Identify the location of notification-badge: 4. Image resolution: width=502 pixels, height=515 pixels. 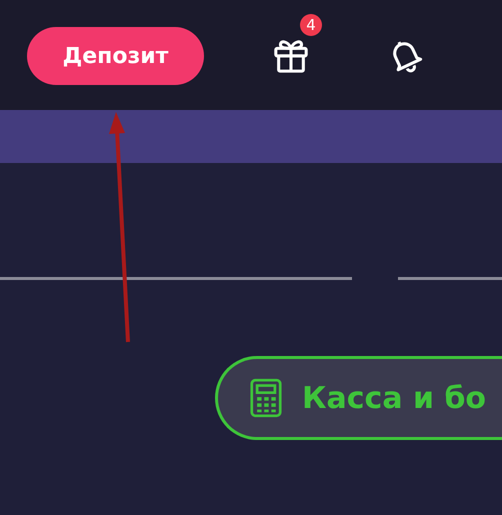
(311, 25).